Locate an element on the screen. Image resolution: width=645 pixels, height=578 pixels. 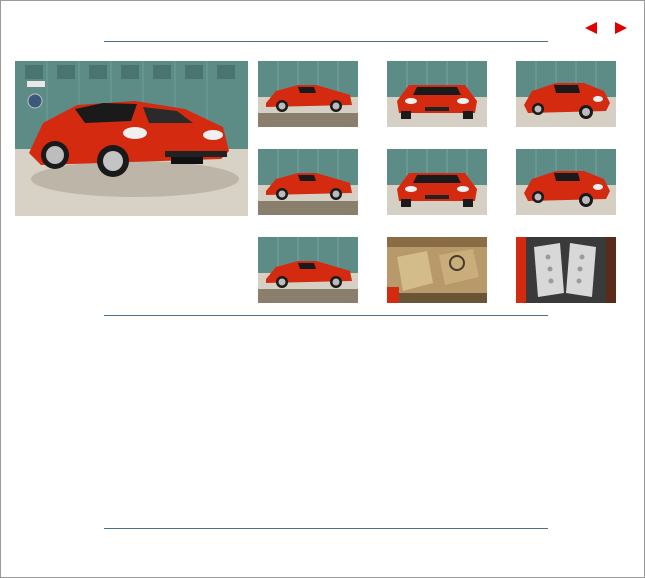
main-photo: AM-20-59 DIFANIO is located at coordinates (131, 138).